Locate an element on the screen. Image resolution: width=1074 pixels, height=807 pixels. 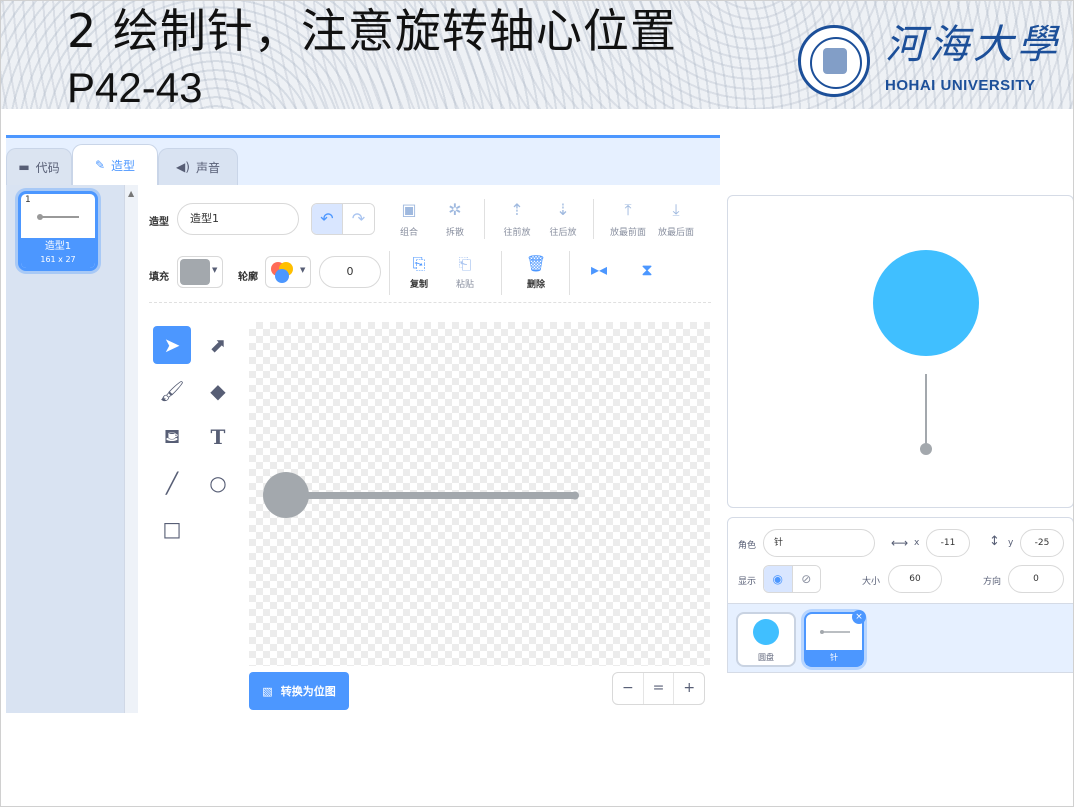
tab-code: ▬ 代码 is located at coordinates (39, 166).